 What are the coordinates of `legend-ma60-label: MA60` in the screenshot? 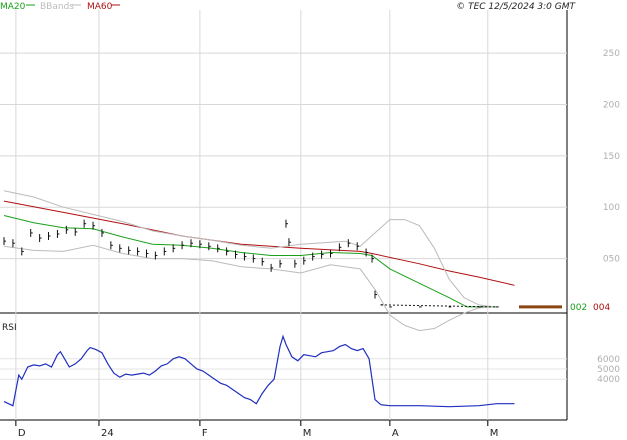 It's located at (100, 7).